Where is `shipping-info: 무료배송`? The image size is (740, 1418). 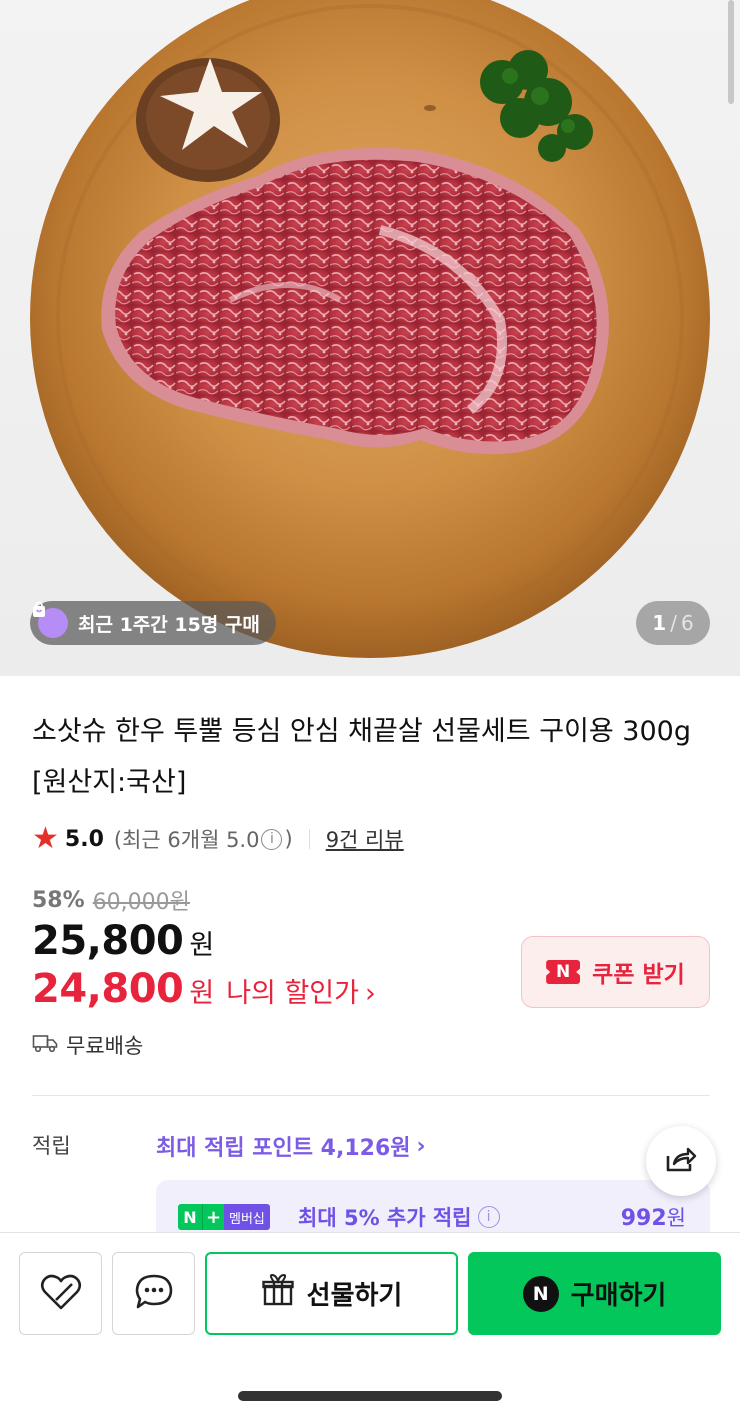 shipping-info: 무료배송 is located at coordinates (87, 1045).